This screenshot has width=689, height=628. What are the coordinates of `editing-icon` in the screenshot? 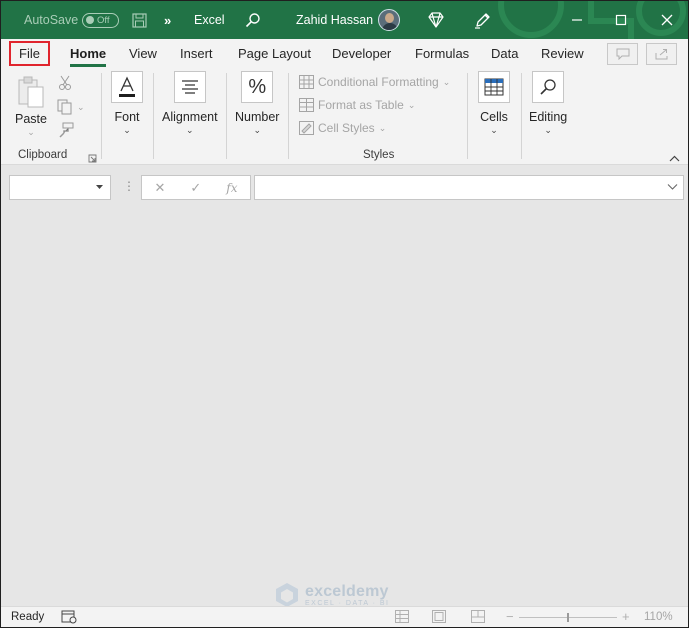 It's located at (548, 87).